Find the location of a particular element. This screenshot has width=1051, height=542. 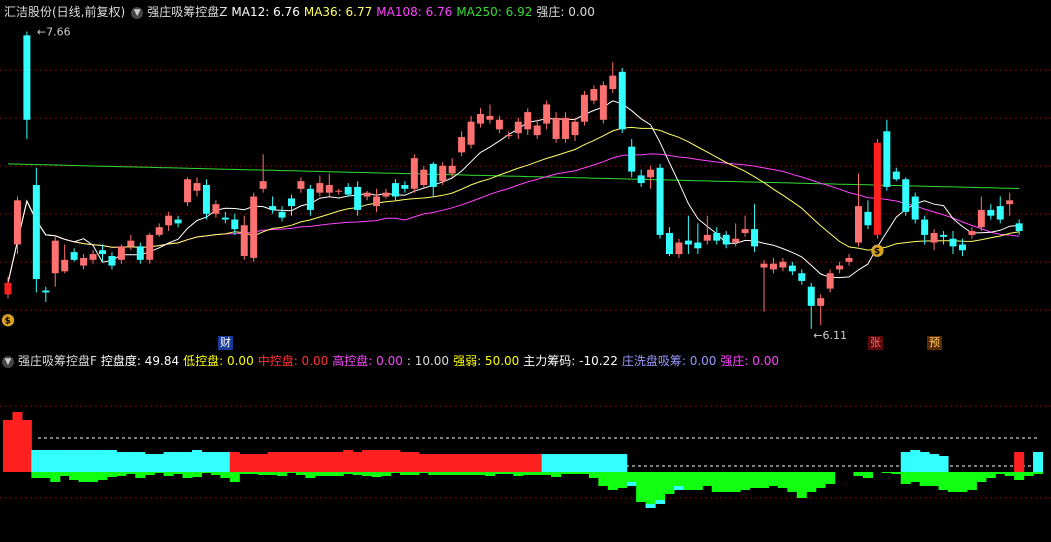

header-value-4: 强庄: 0.00 is located at coordinates (565, 12).